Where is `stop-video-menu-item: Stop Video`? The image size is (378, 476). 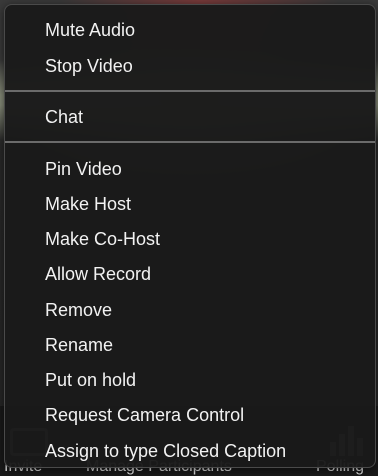
stop-video-menu-item: Stop Video is located at coordinates (89, 66).